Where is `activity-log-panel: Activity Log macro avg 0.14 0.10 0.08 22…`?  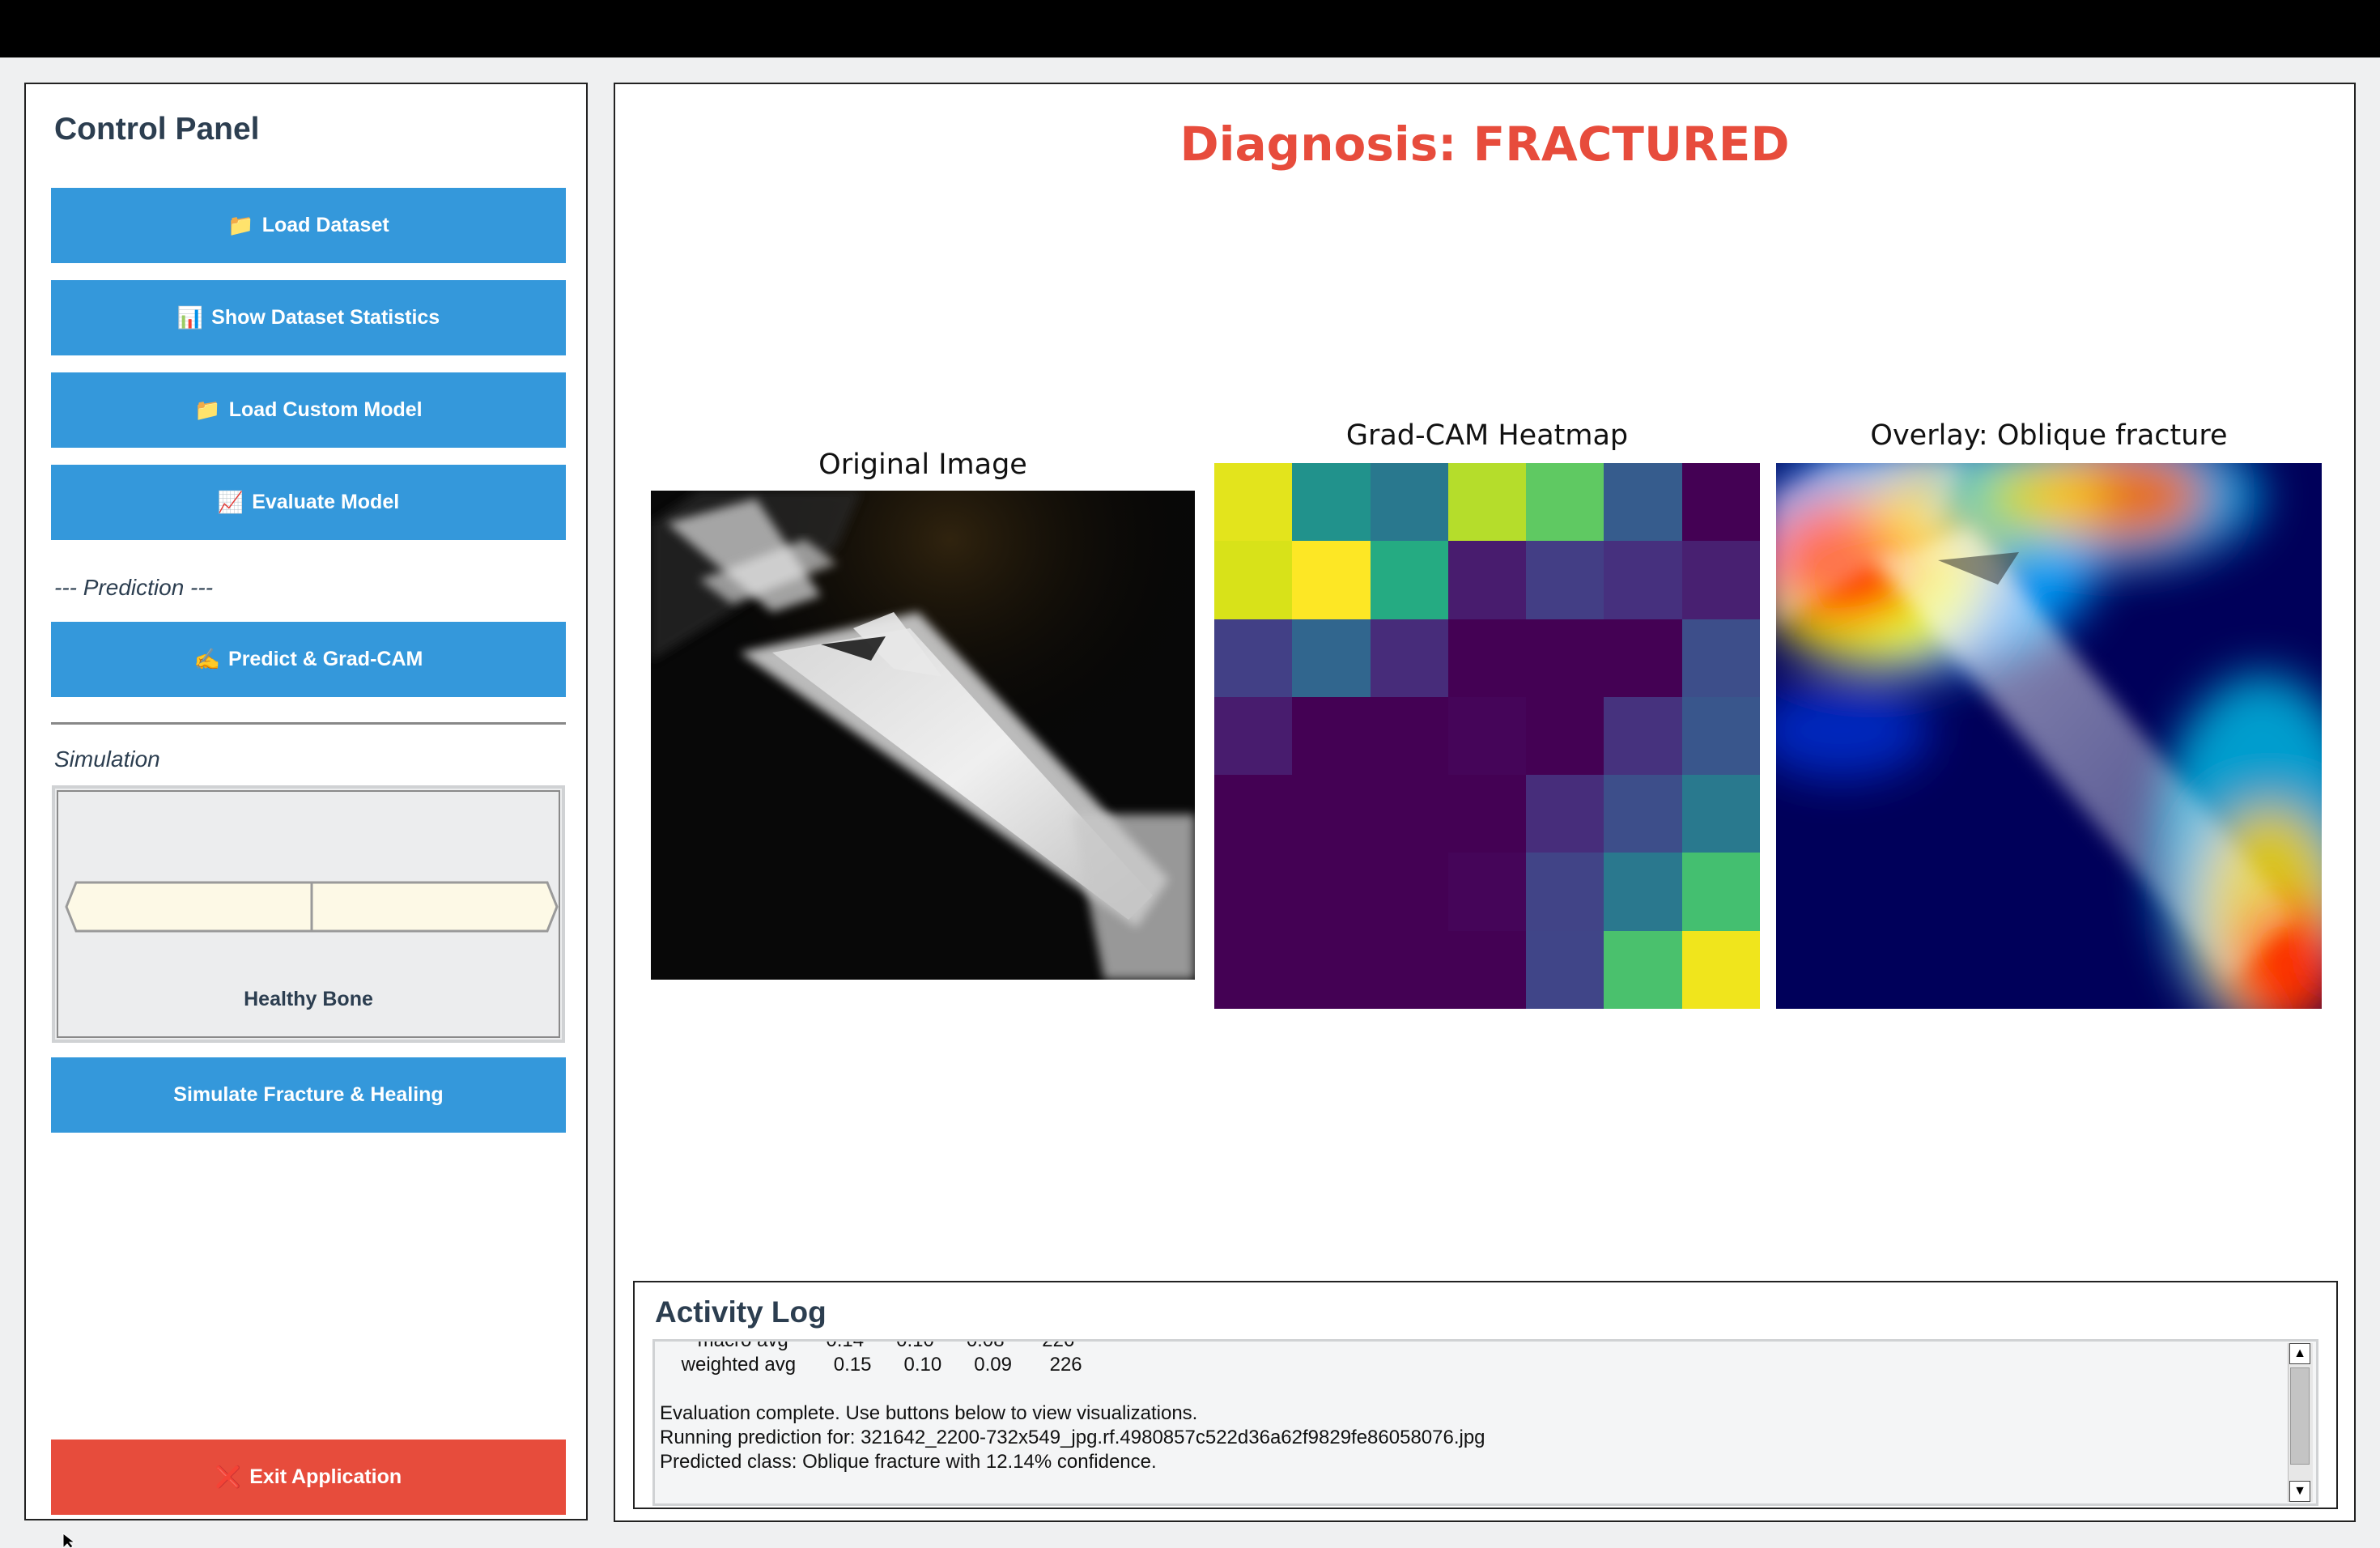
activity-log-panel: Activity Log macro avg 0.14 0.10 0.08 22… is located at coordinates (1485, 1395).